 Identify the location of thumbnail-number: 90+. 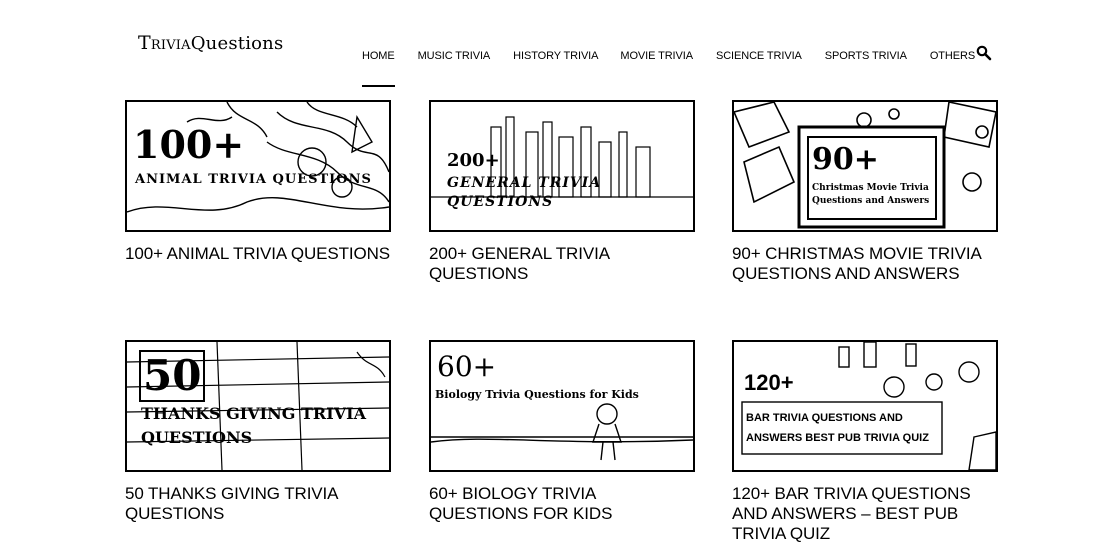
(845, 159).